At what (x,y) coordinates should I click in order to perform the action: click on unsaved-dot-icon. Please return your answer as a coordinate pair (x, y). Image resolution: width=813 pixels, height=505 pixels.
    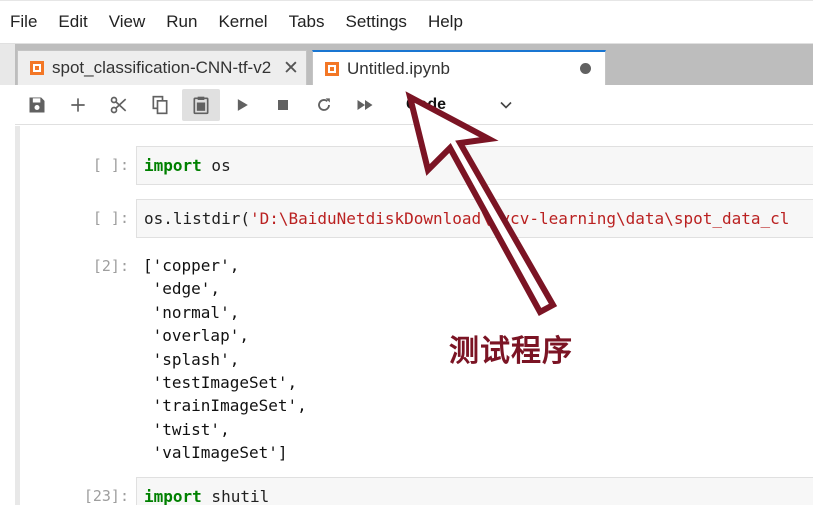
    Looking at the image, I should click on (585, 68).